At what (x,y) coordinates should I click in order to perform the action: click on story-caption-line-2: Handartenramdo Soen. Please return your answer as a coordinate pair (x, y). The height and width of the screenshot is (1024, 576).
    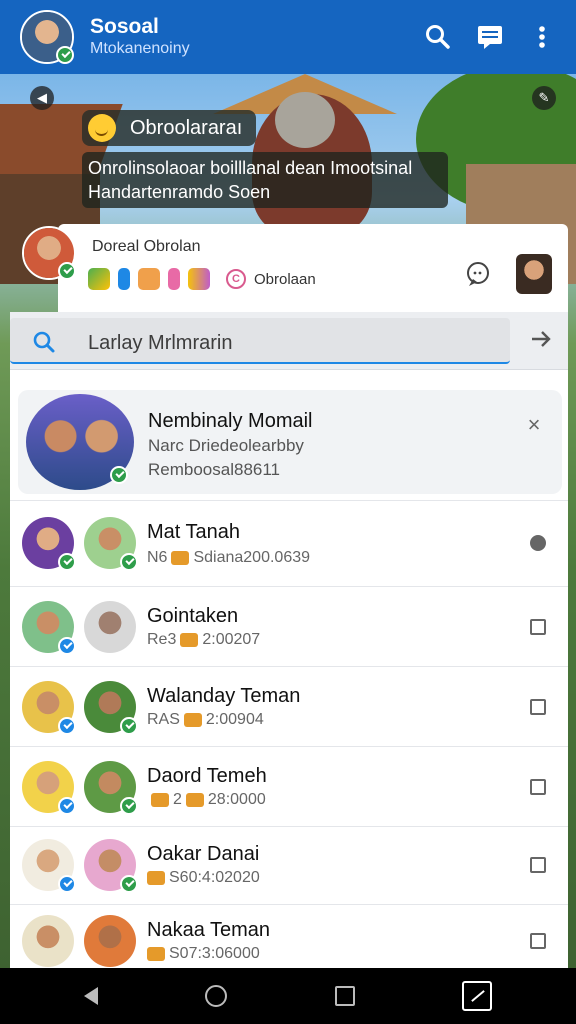
    Looking at the image, I should click on (179, 192).